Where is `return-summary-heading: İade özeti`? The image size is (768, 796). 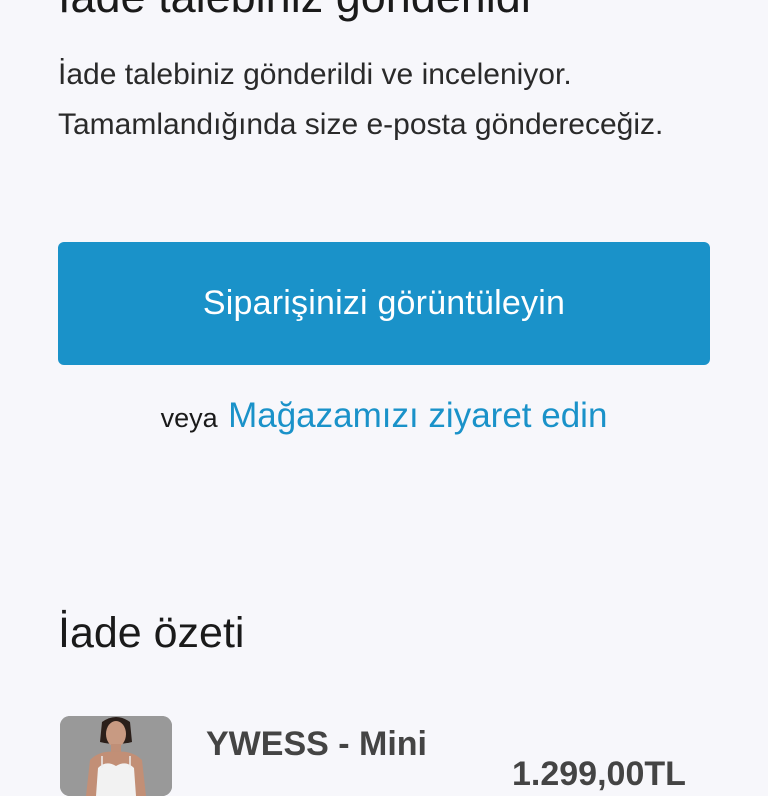 return-summary-heading: İade özeti is located at coordinates (151, 633).